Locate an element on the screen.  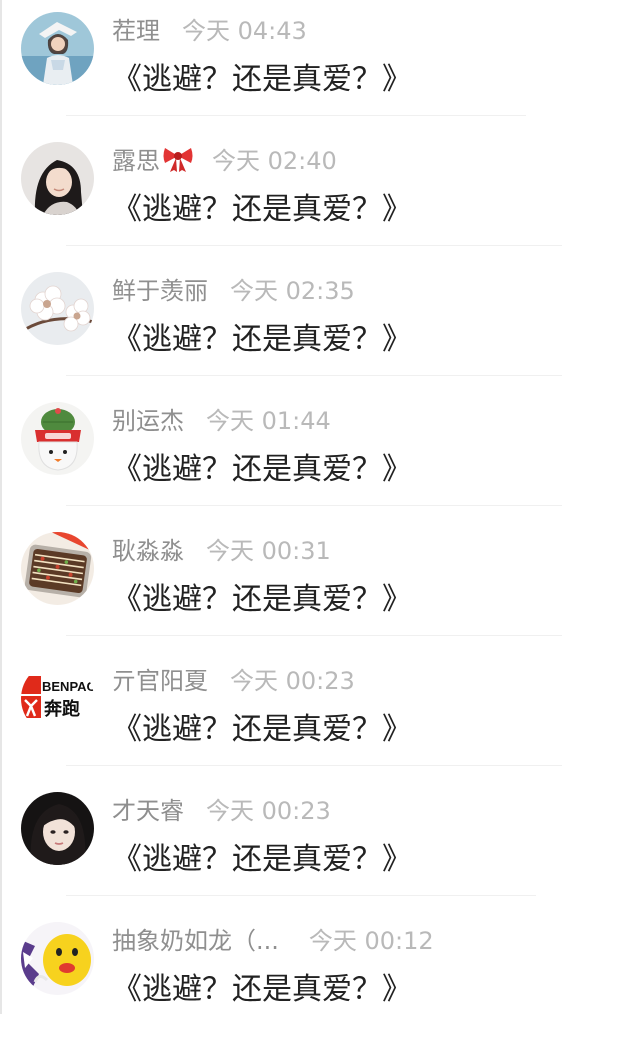
comment-meta: 露思 今天 02:40 is located at coordinates (224, 158).